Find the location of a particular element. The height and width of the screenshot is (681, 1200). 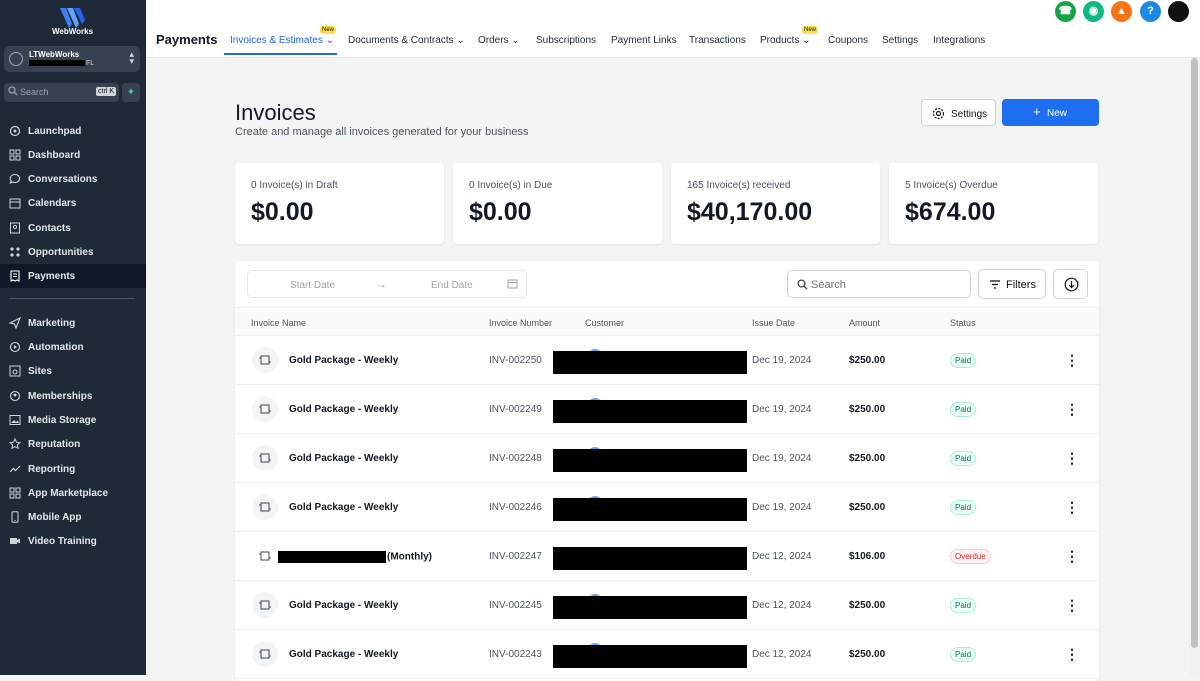

sidebar-item-reputation: Reputation is located at coordinates (73, 444).